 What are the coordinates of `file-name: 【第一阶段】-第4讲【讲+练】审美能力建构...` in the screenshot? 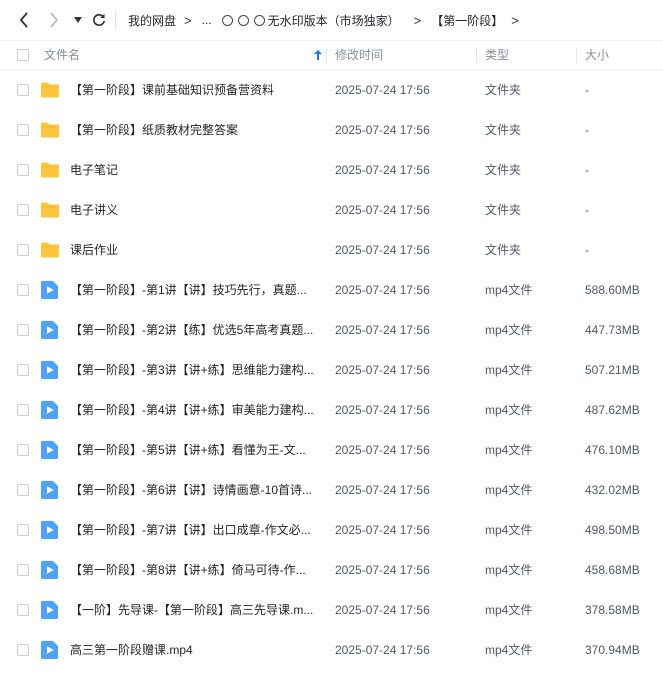 It's located at (192, 410).